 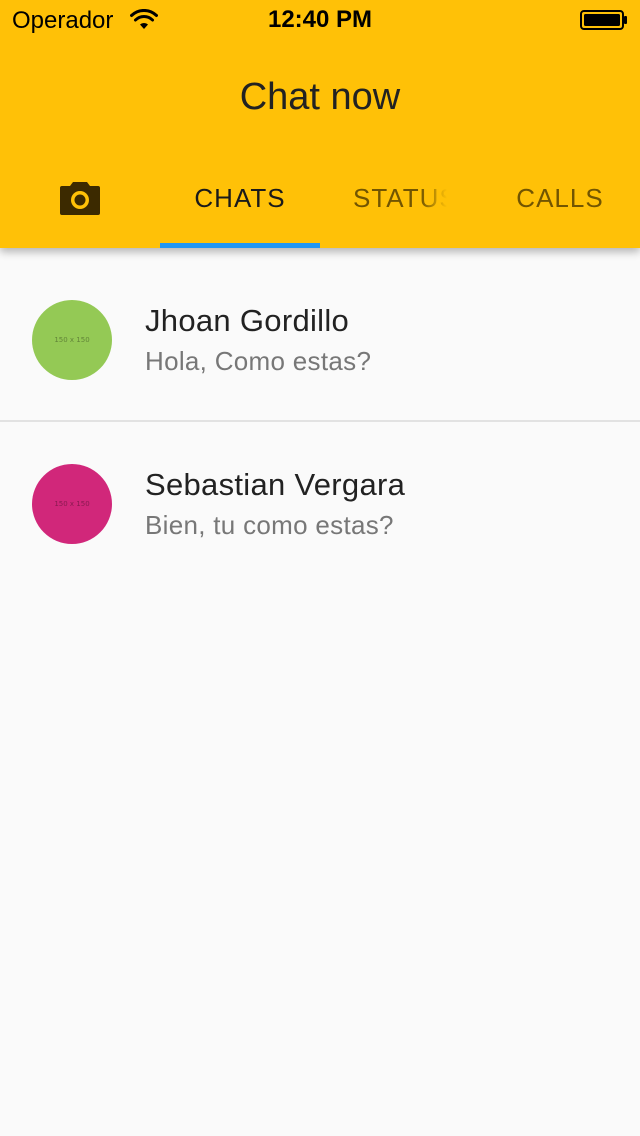 I want to click on tab-chats: CHATS, so click(x=240, y=198).